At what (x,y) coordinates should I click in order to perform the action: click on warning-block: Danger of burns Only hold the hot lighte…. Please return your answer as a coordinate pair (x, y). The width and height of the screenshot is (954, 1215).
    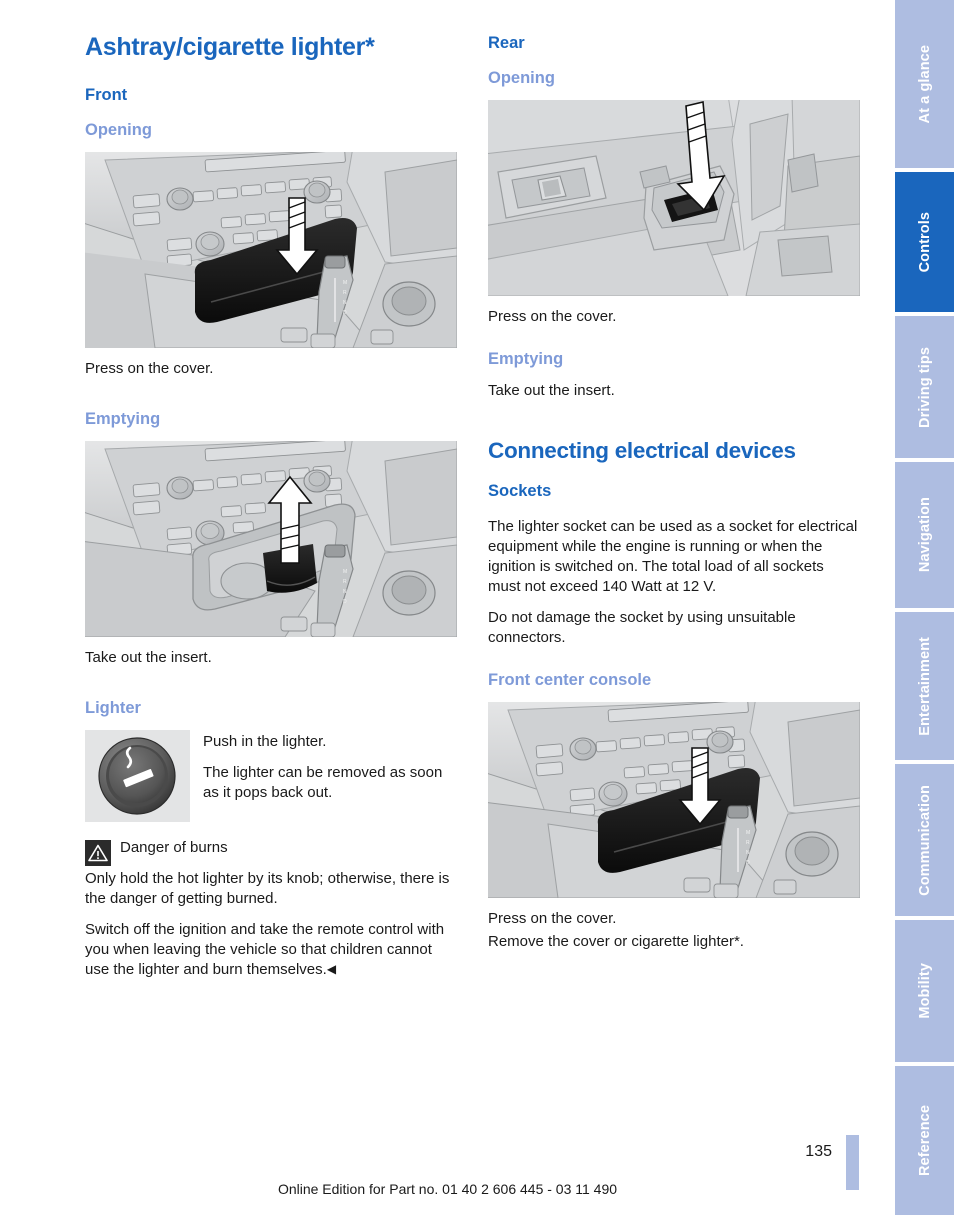
    Looking at the image, I should click on (271, 909).